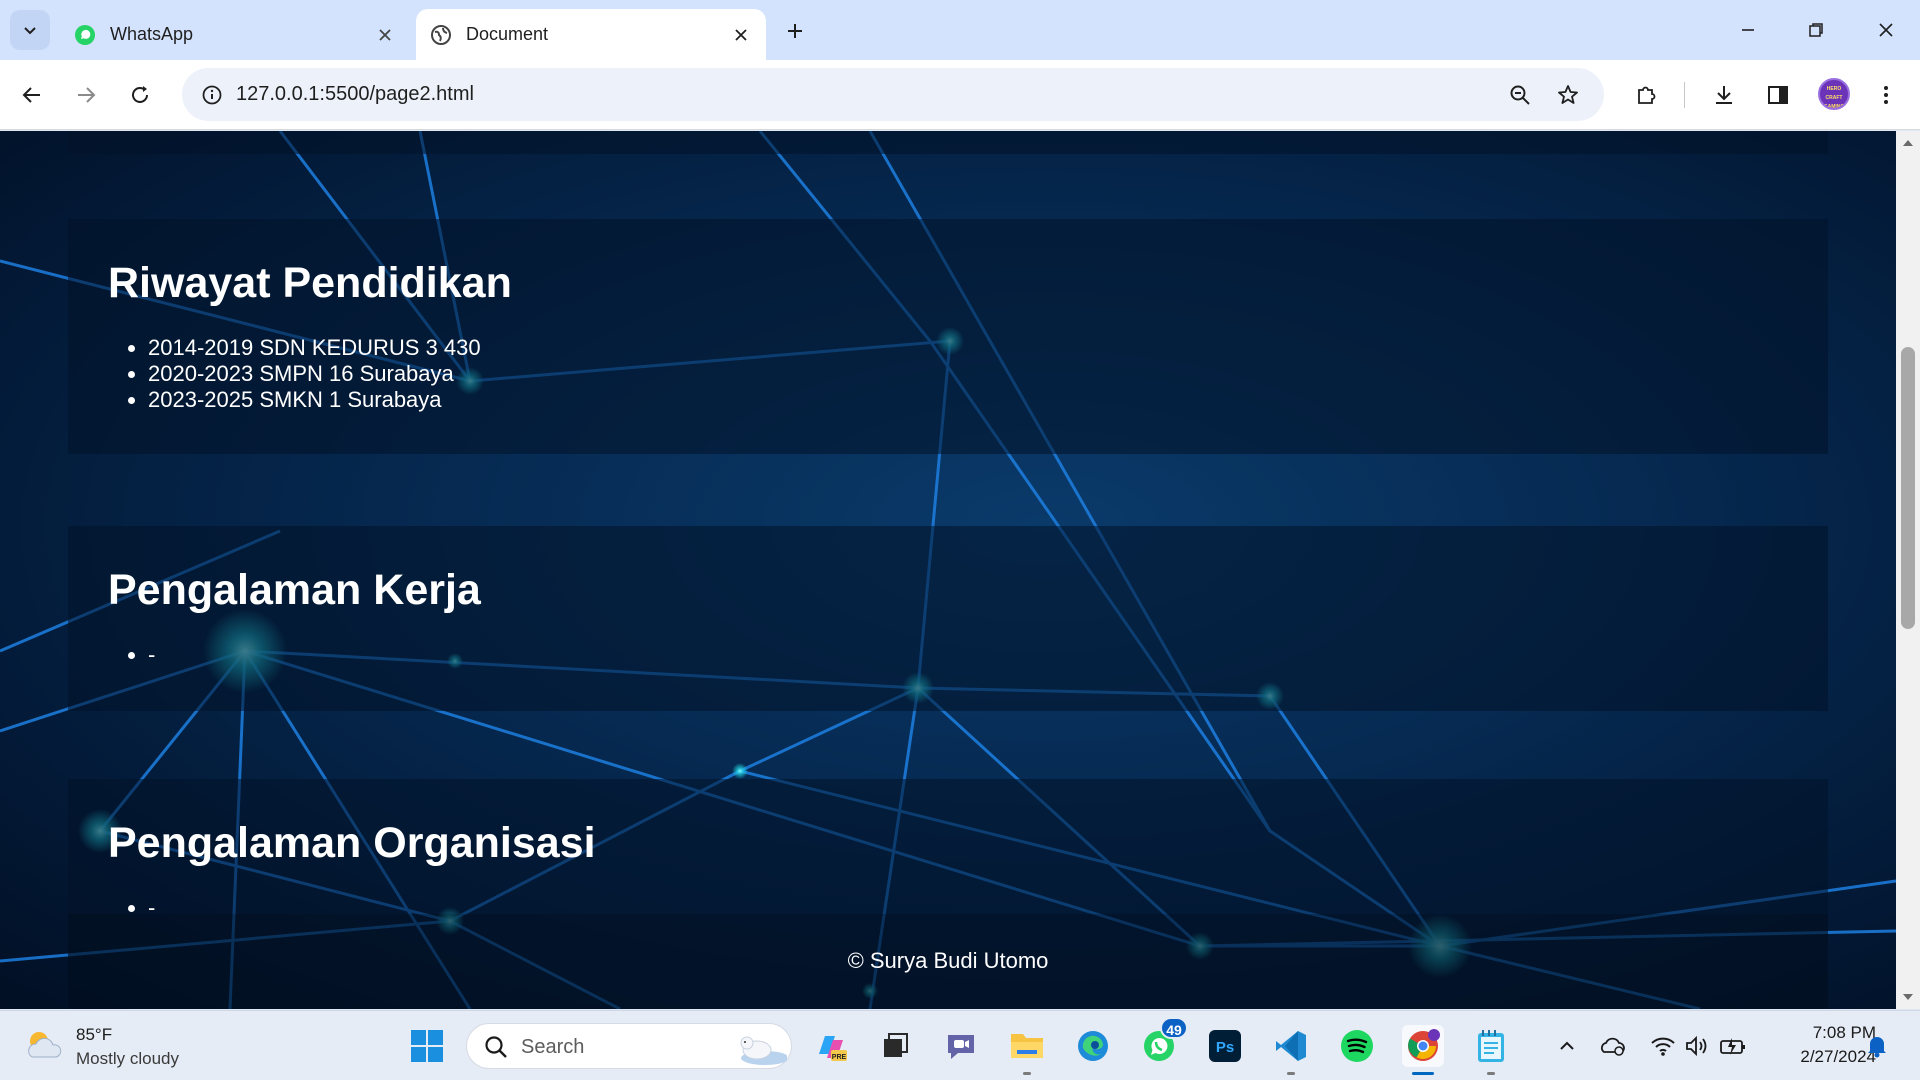 This screenshot has height=1080, width=1920. Describe the element at coordinates (948, 961) in the screenshot. I see `page-footer: © Surya Budi Utomo` at that location.